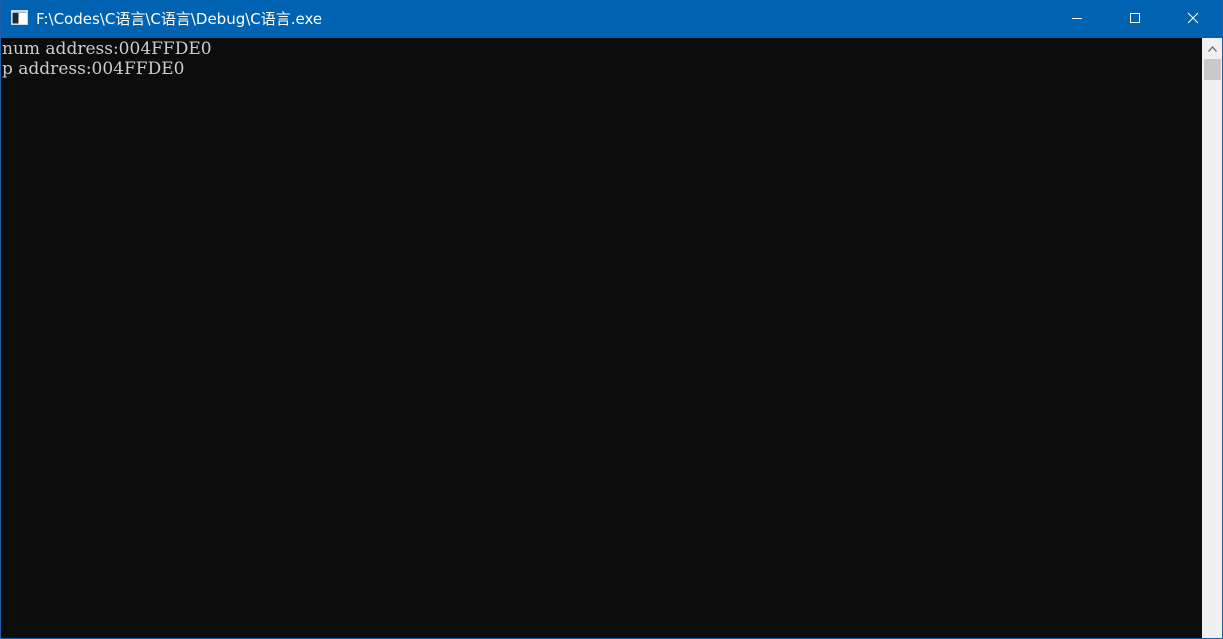  What do you see at coordinates (19, 17) in the screenshot?
I see `console-app-icon` at bounding box center [19, 17].